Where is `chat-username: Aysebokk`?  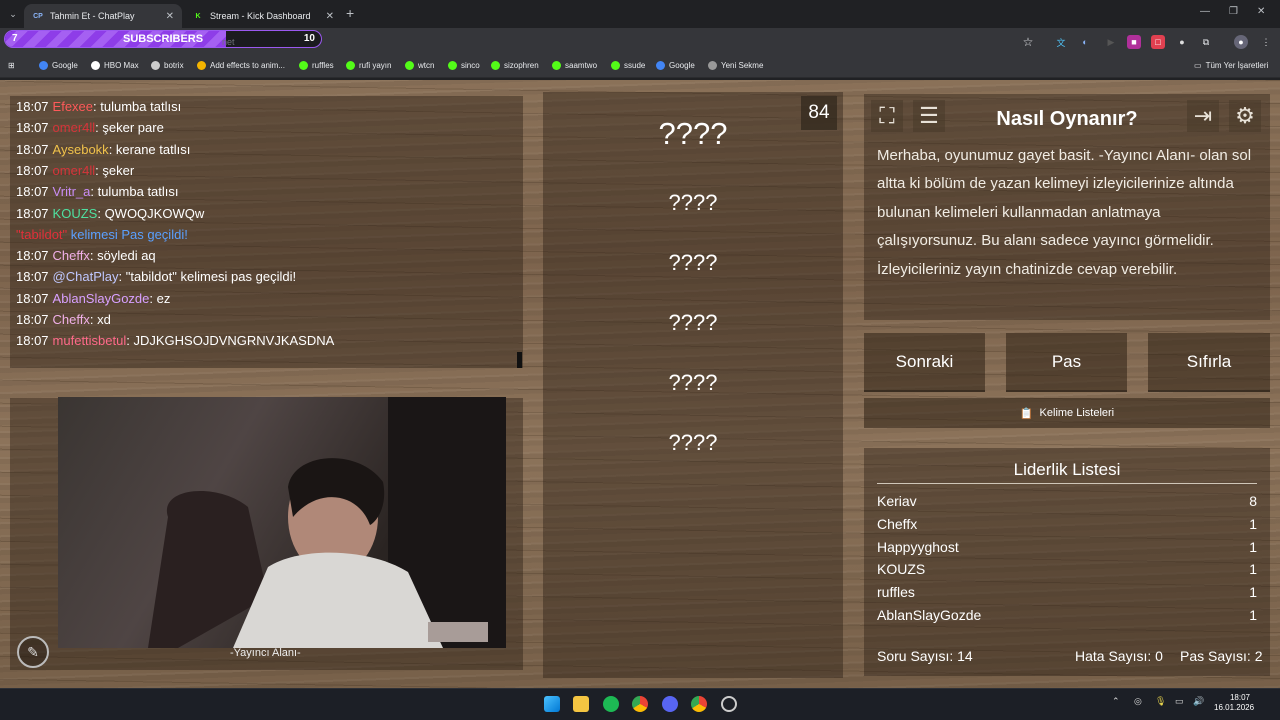
chat-username: Aysebokk is located at coordinates (81, 149).